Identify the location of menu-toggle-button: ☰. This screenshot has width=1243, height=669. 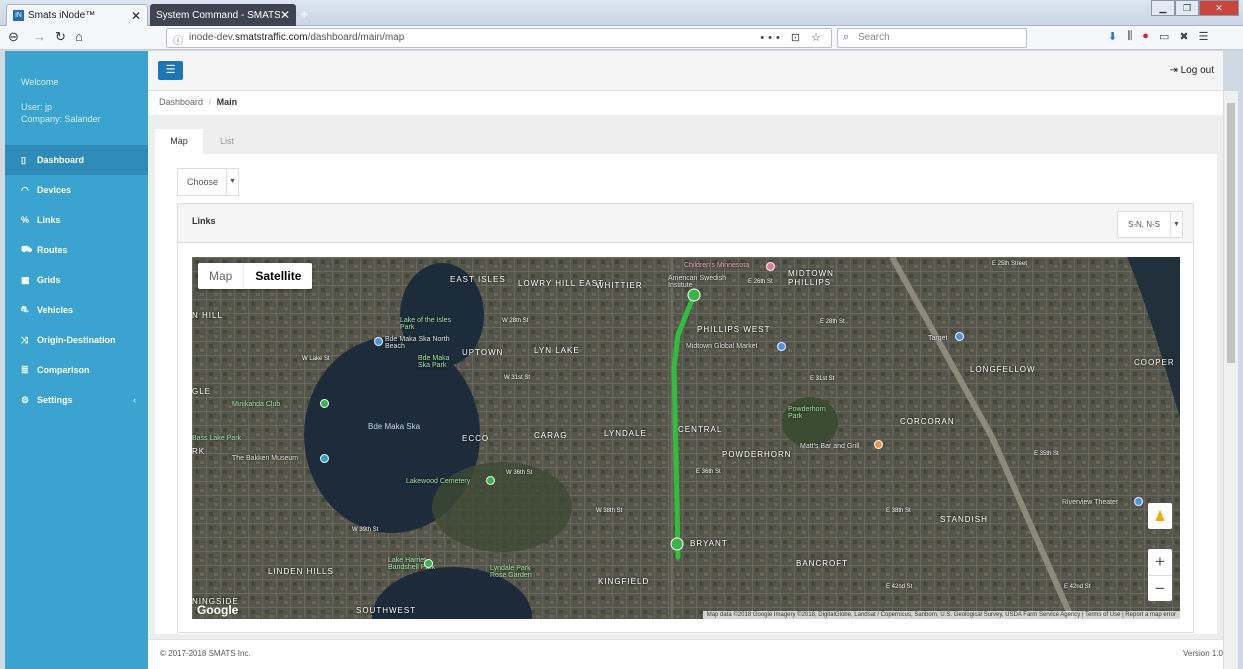
(170, 70).